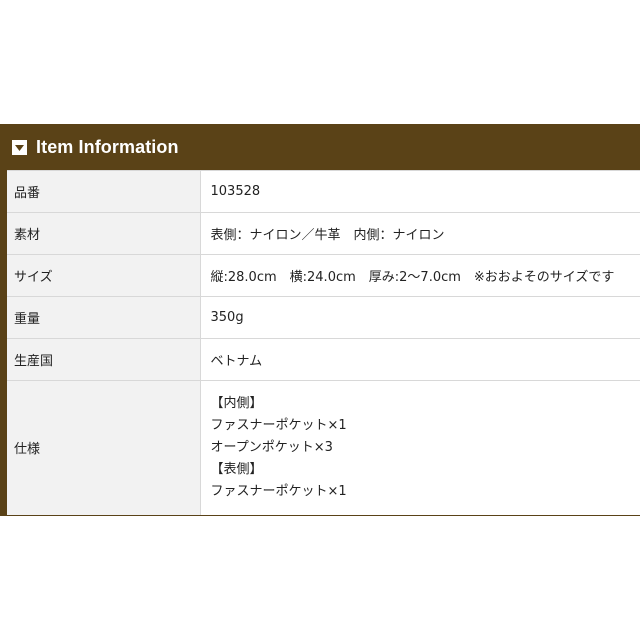 This screenshot has height=640, width=640. Describe the element at coordinates (236, 403) in the screenshot. I see `spec-line: 【内側】` at that location.